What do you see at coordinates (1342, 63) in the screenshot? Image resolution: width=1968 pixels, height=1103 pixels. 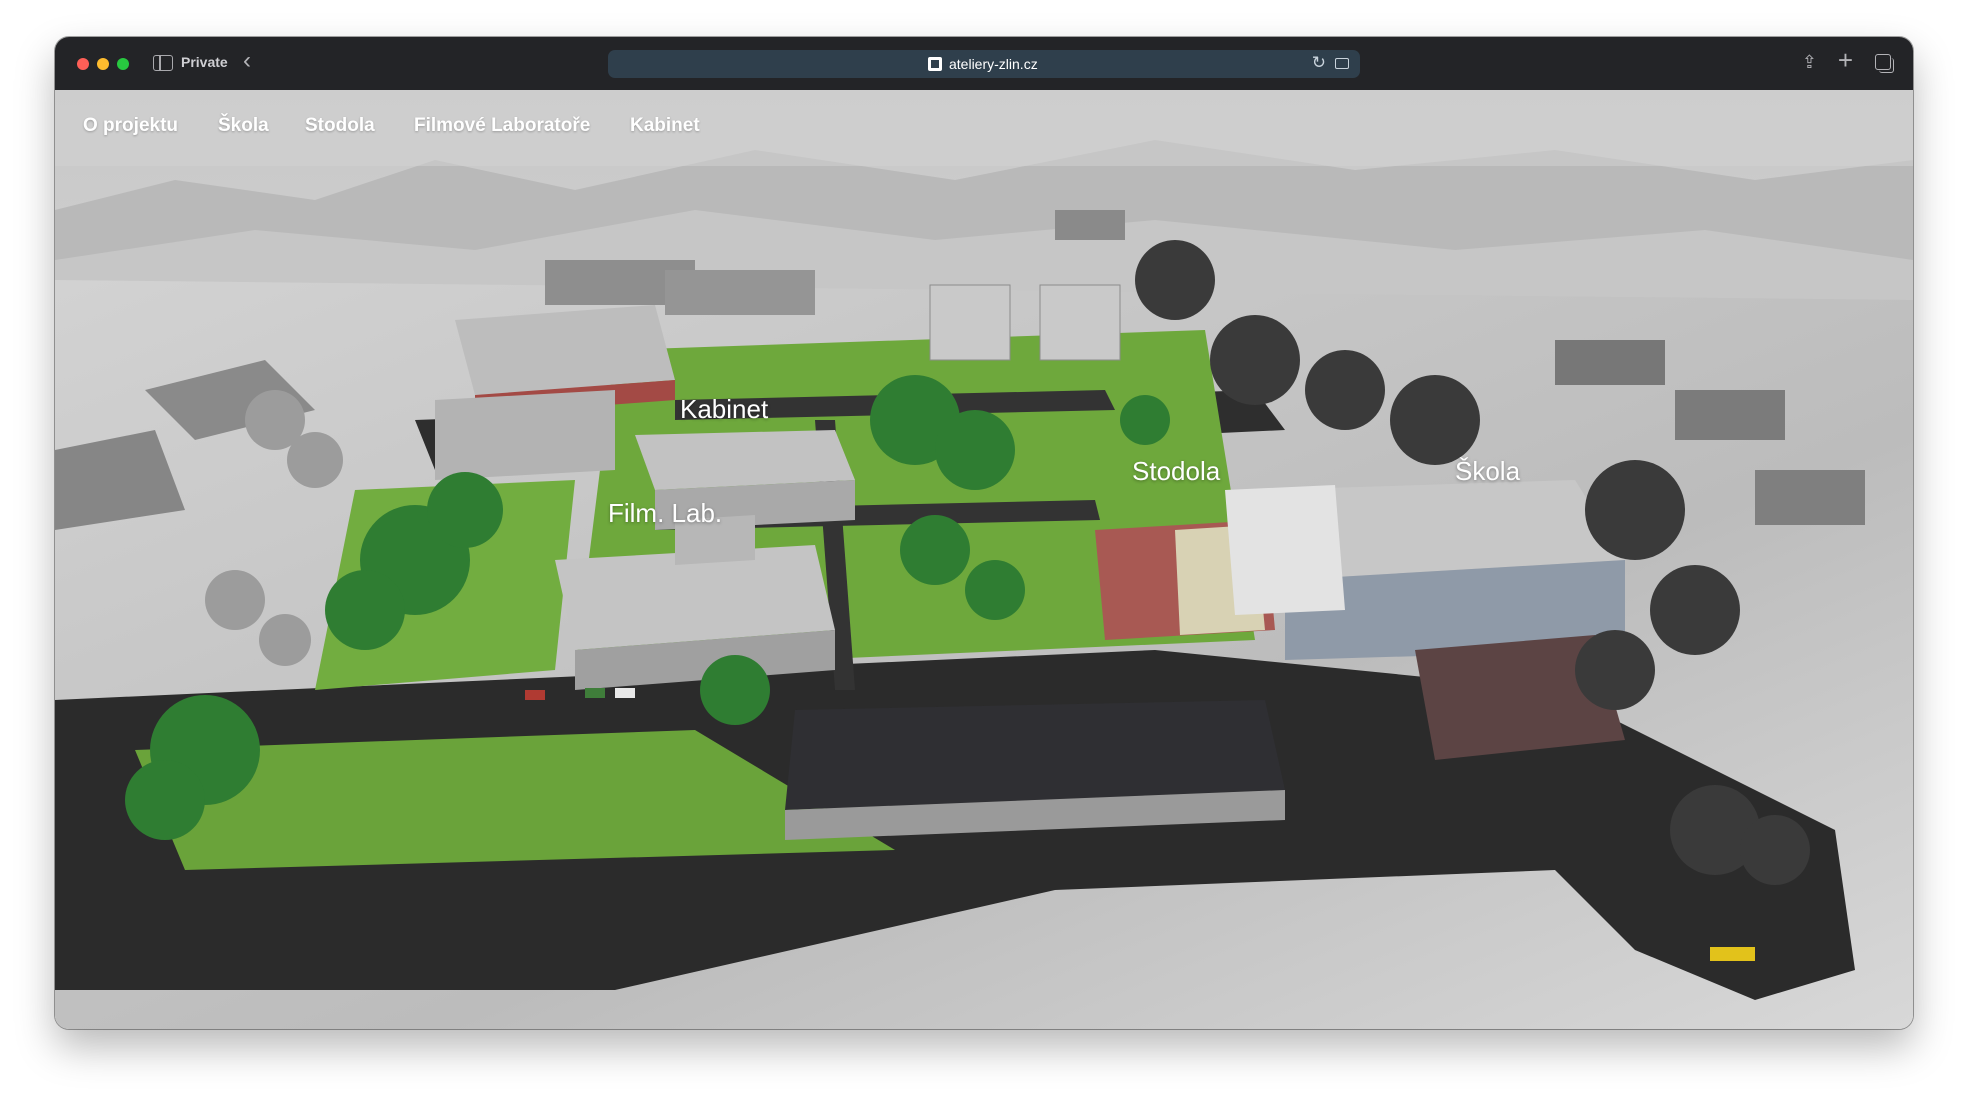 I see `reader-view-icon` at bounding box center [1342, 63].